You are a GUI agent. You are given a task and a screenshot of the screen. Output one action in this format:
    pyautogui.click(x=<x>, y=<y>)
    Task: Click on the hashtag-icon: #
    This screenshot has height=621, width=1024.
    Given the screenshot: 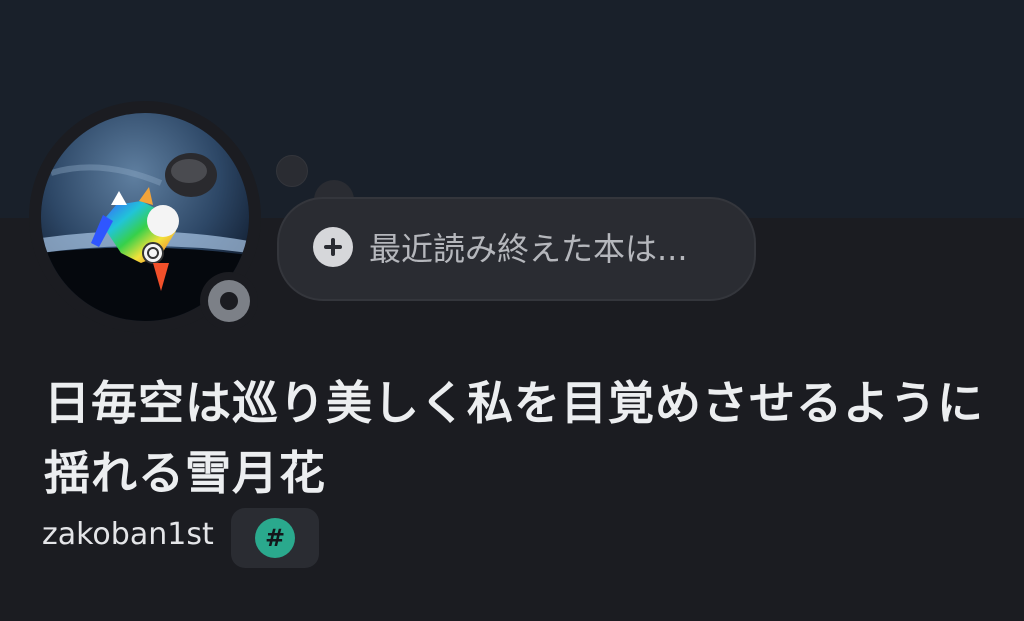 What is the action you would take?
    pyautogui.click(x=275, y=538)
    